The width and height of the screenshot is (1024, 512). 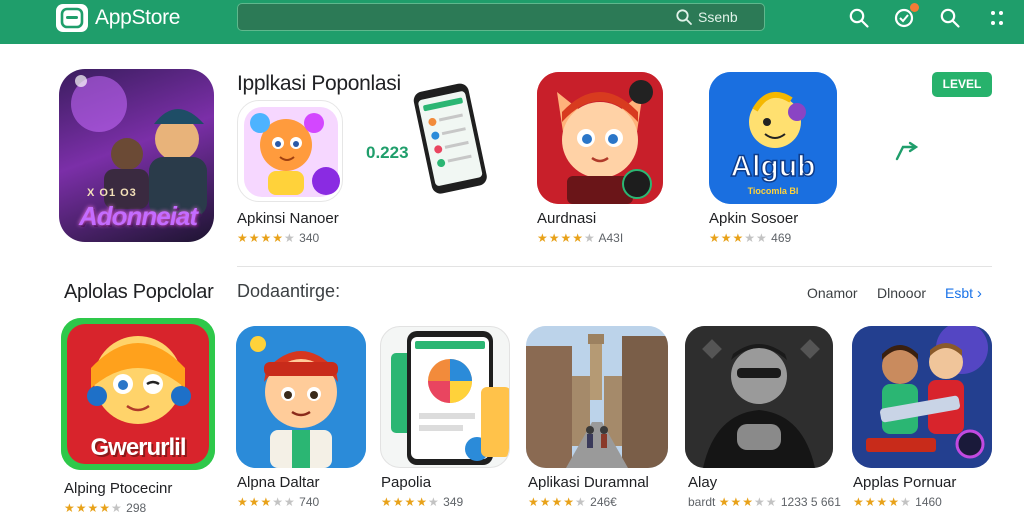 I want to click on app-name: Alping Ptocecinr, so click(x=118, y=488).